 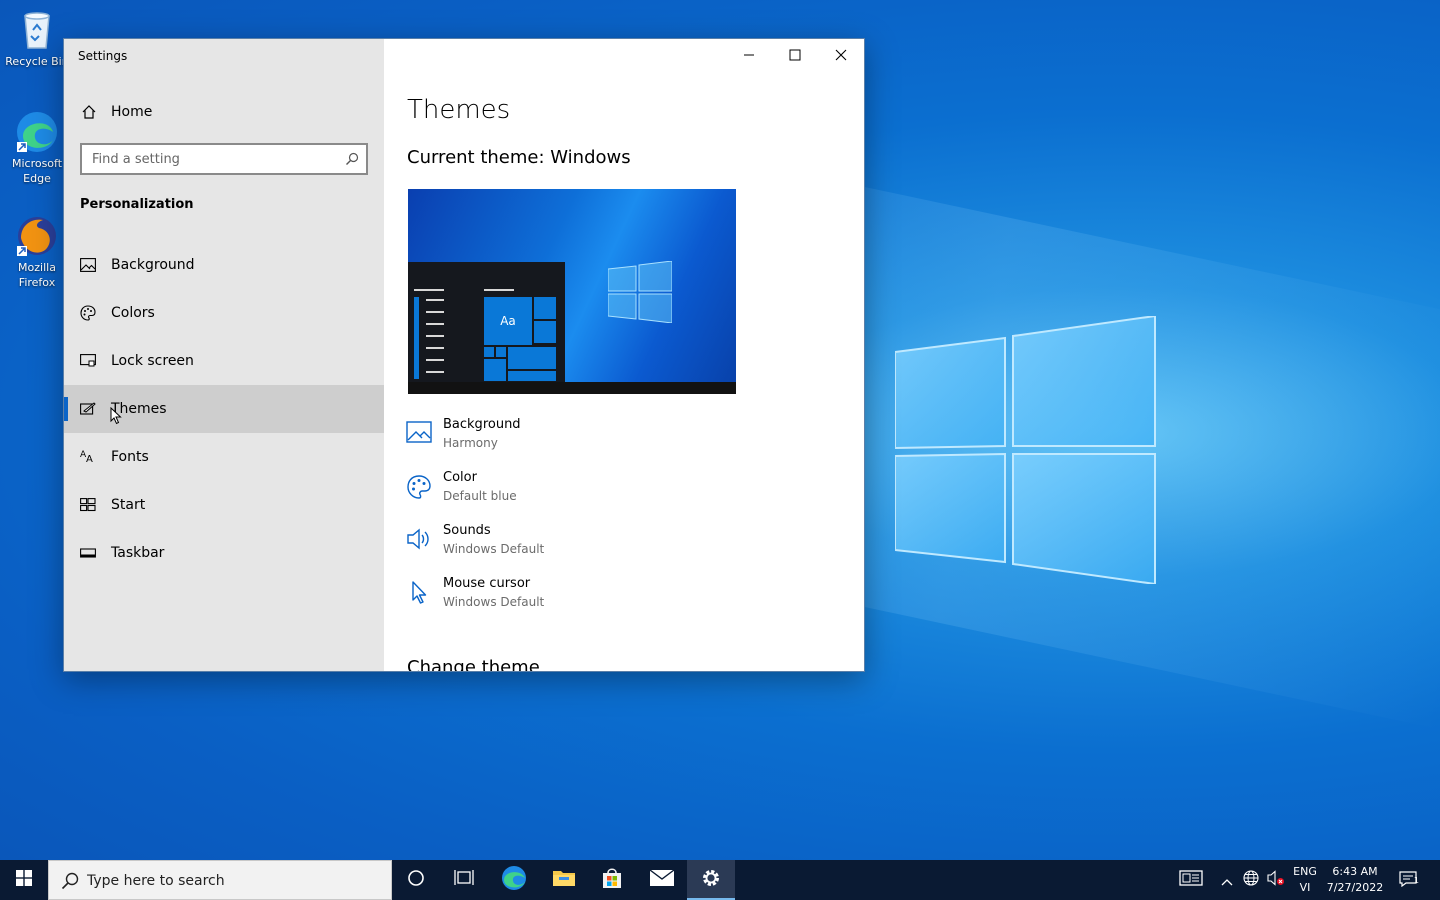 What do you see at coordinates (138, 553) in the screenshot?
I see `sidebar-item-label: Taskbar` at bounding box center [138, 553].